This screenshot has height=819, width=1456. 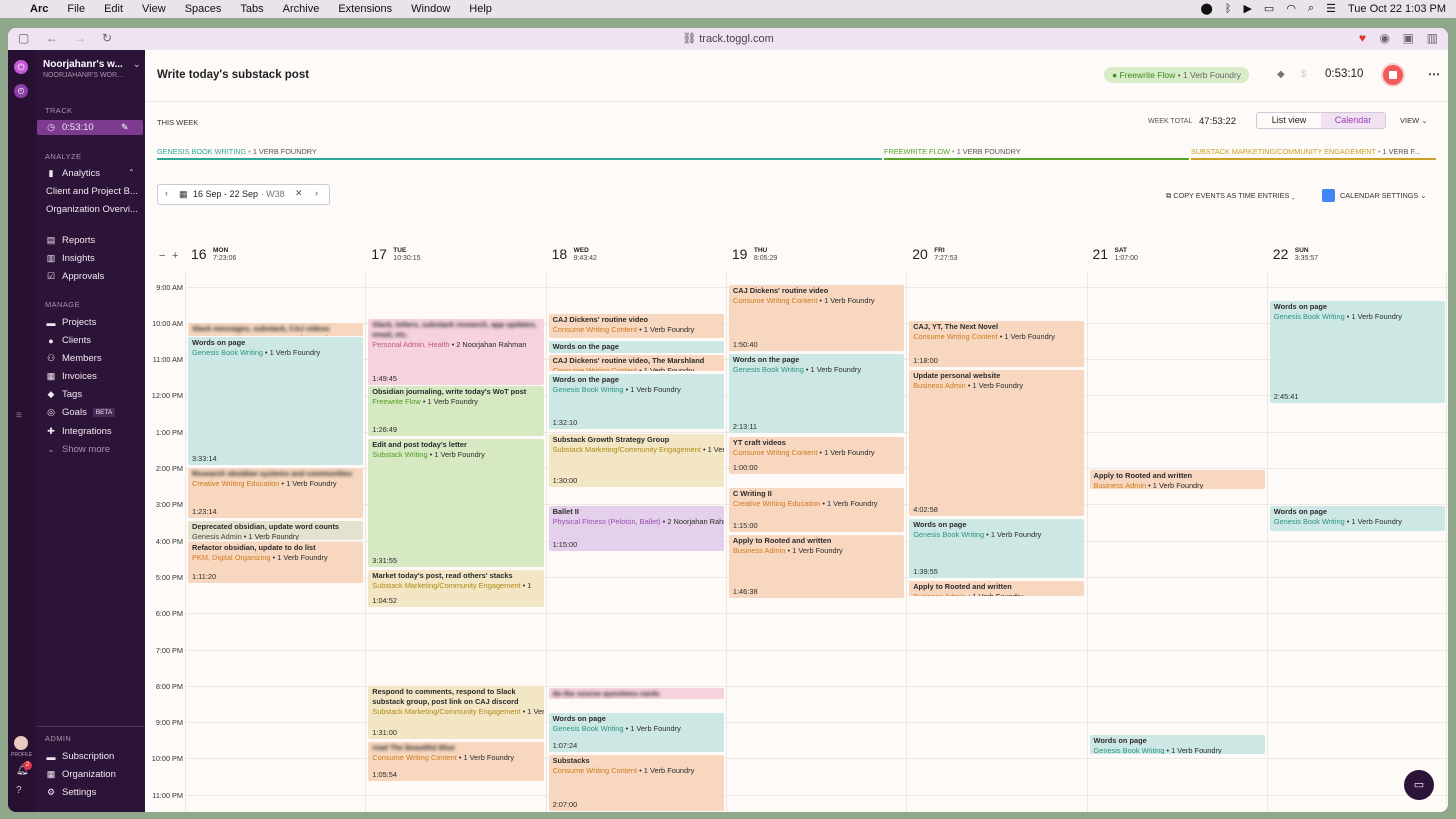 I want to click on app-menu: Arc, so click(x=39, y=9).